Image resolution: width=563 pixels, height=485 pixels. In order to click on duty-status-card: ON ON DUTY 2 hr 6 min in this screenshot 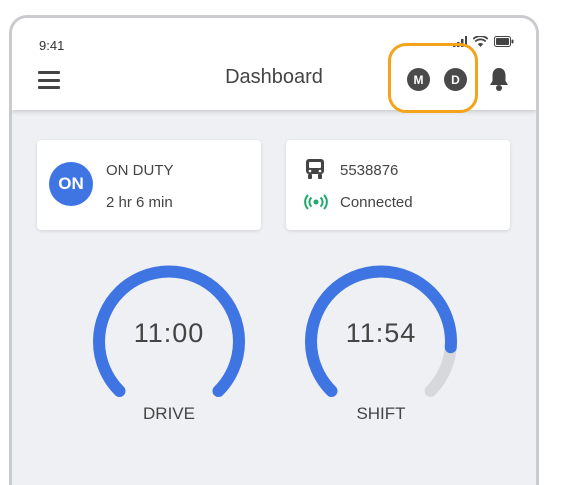, I will do `click(149, 185)`.